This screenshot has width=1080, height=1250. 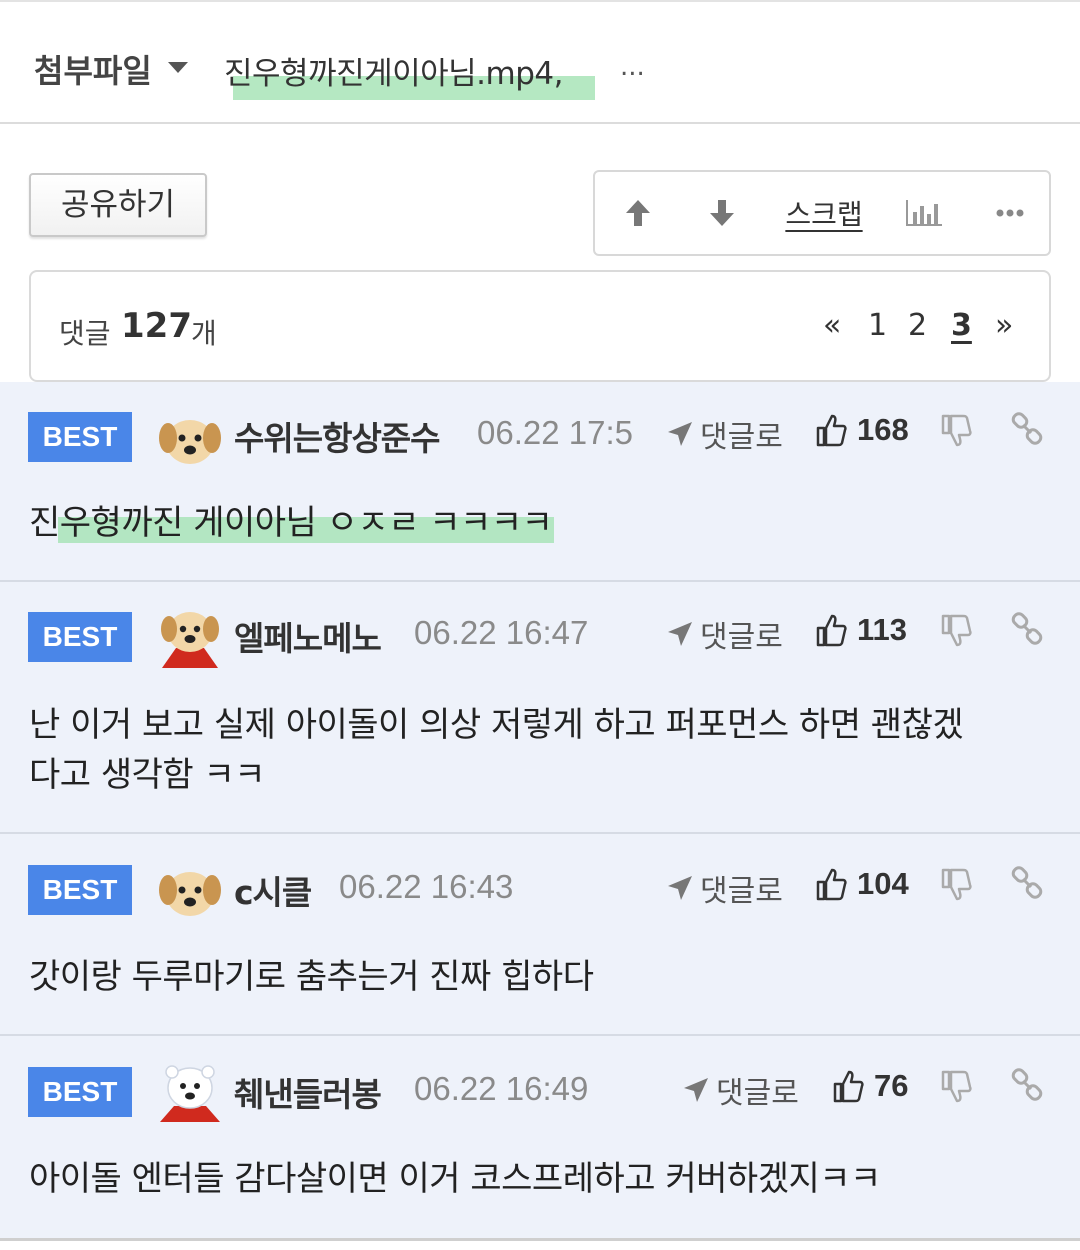 What do you see at coordinates (891, 1085) in the screenshot?
I see `like-count: 76` at bounding box center [891, 1085].